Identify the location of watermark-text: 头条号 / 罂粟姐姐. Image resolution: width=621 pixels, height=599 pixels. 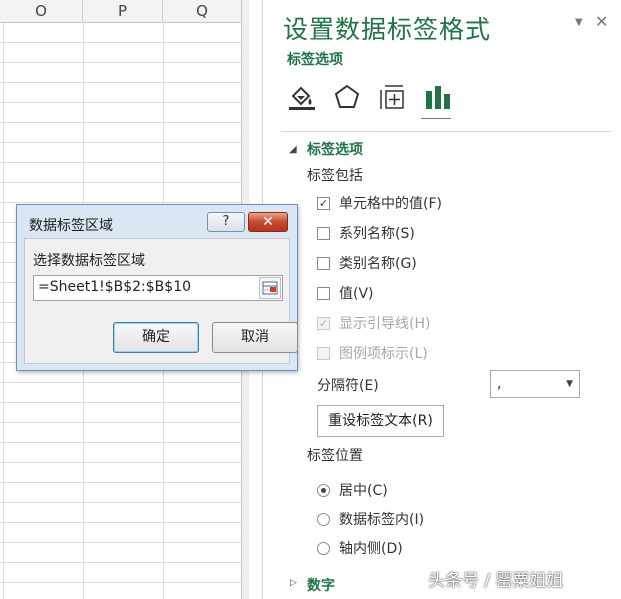
(496, 581).